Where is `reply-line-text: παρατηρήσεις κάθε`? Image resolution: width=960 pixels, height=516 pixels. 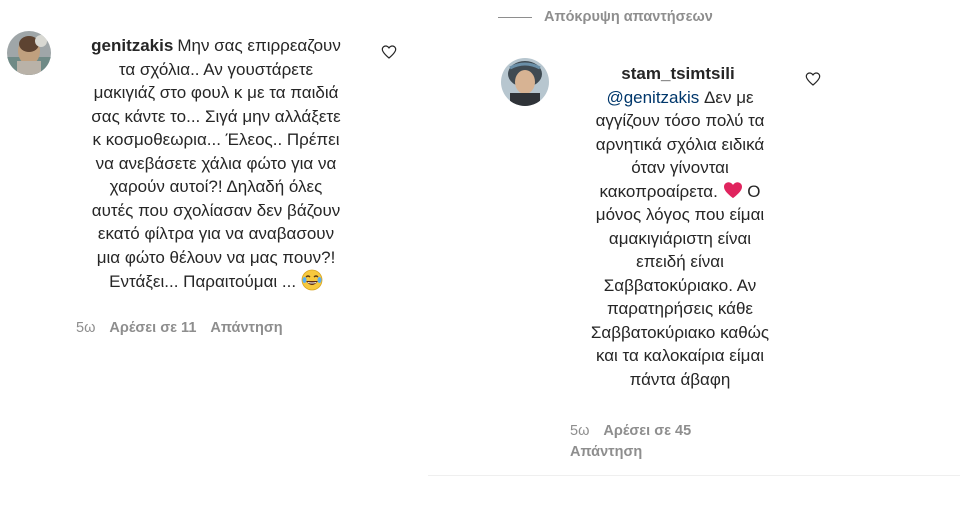
reply-line-text: παρατηρήσεις κάθε is located at coordinates (680, 308).